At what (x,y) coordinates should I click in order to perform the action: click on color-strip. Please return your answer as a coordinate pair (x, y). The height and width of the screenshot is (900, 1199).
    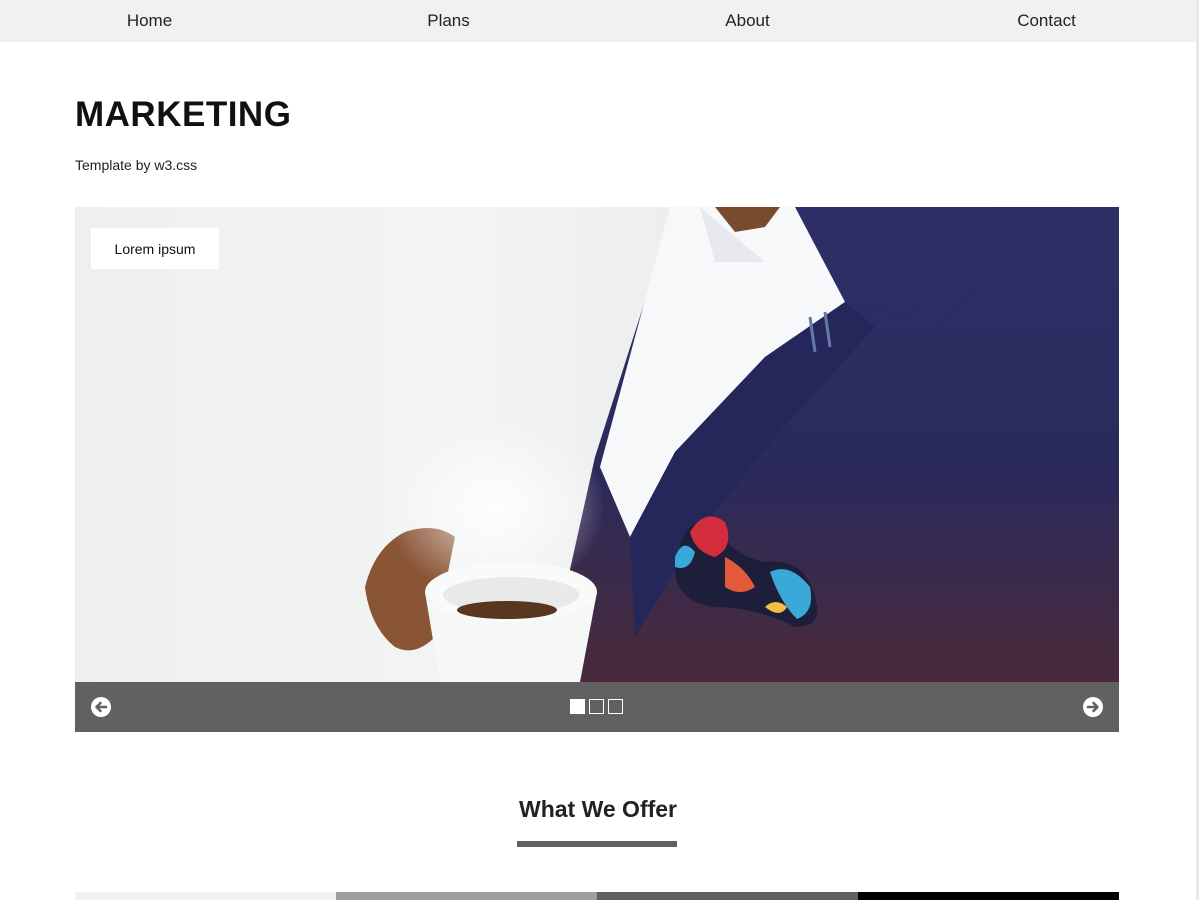
    Looking at the image, I should click on (597, 896).